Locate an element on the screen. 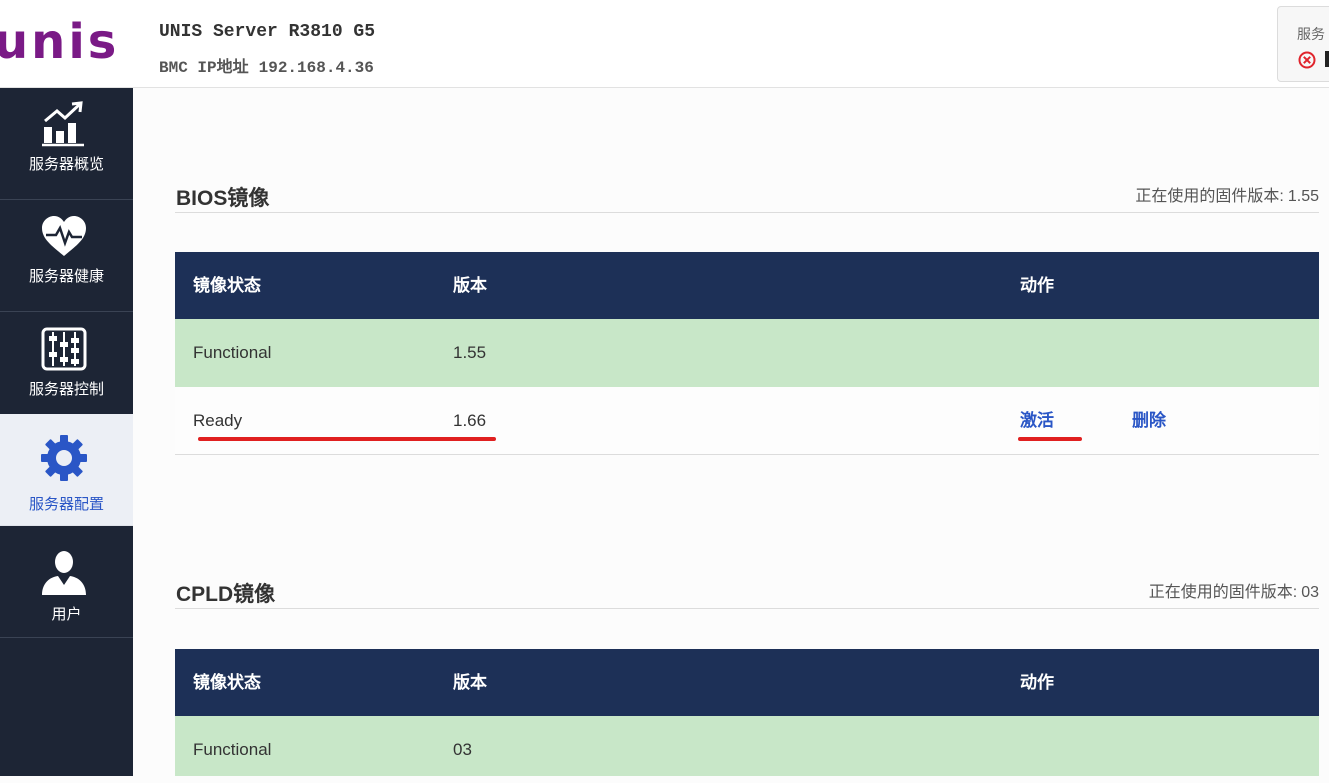 The image size is (1329, 783). gear-icon is located at coordinates (64, 458).